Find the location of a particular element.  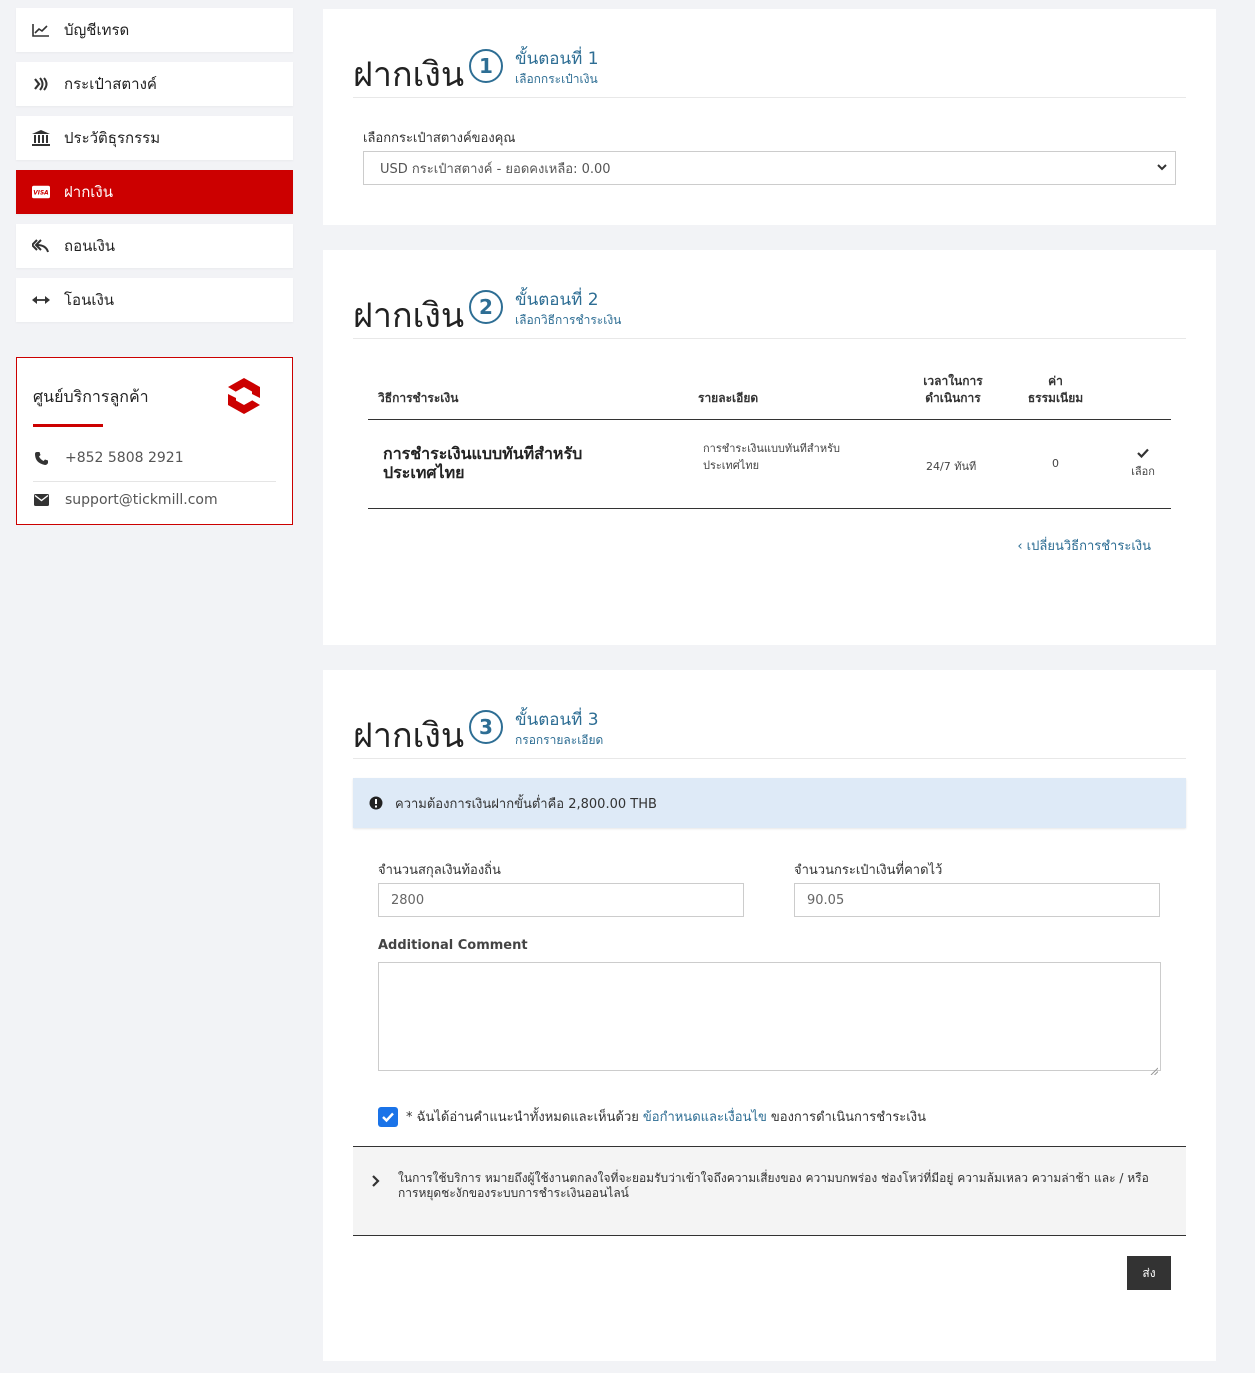

step-subtitle: เลือกวิธีการชำระเงิน is located at coordinates (568, 320).